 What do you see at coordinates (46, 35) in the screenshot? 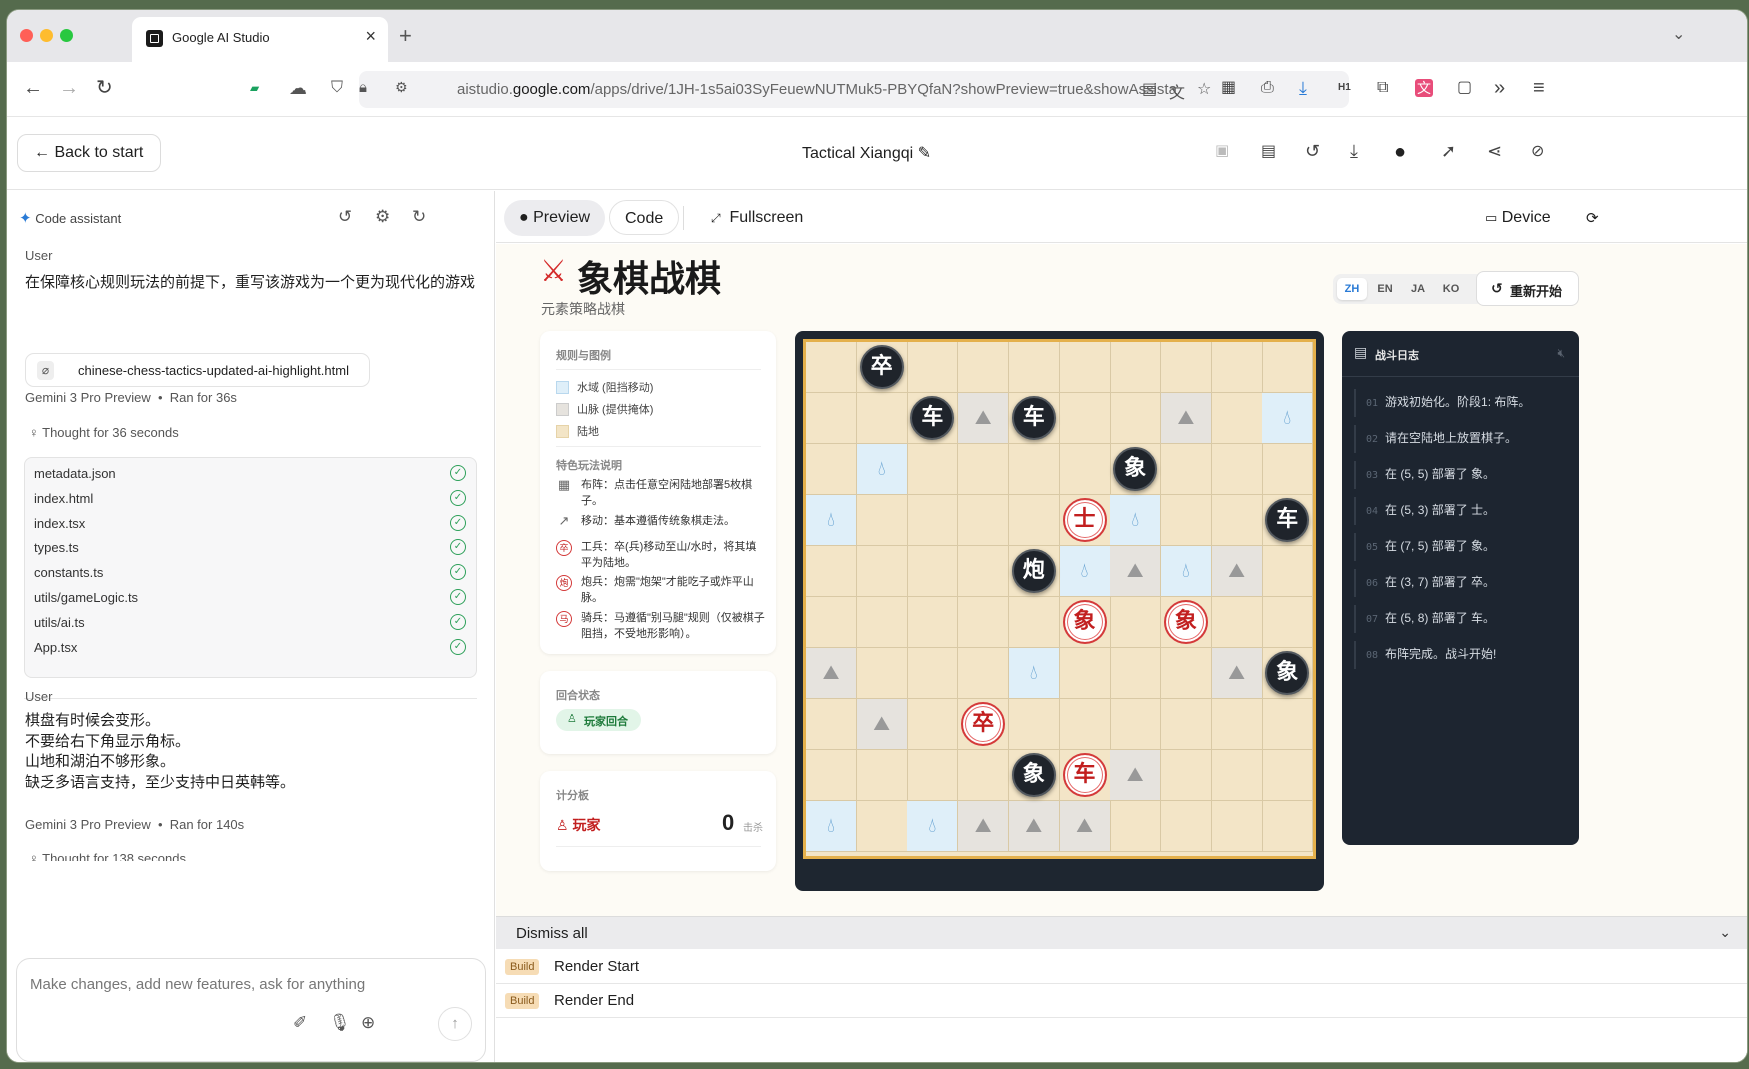
I see `minimize-window-button` at bounding box center [46, 35].